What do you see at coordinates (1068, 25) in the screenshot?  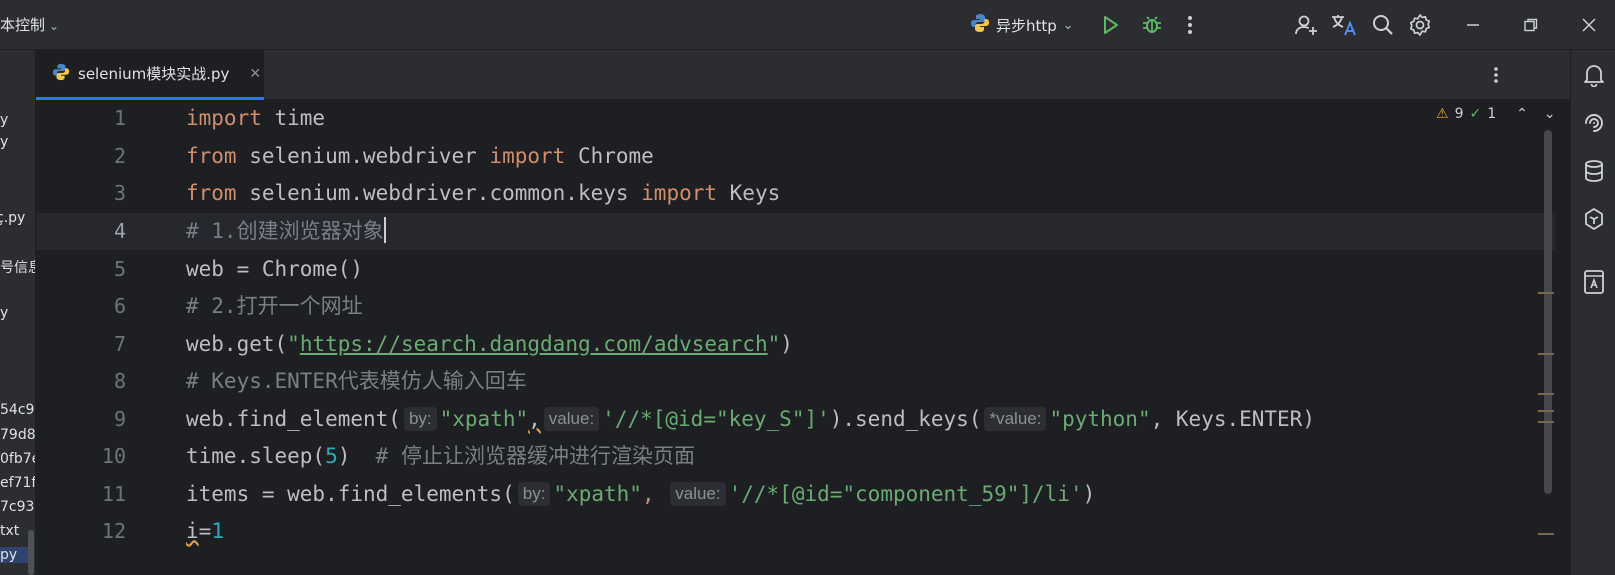 I see `chevron-down-icon: ⌄` at bounding box center [1068, 25].